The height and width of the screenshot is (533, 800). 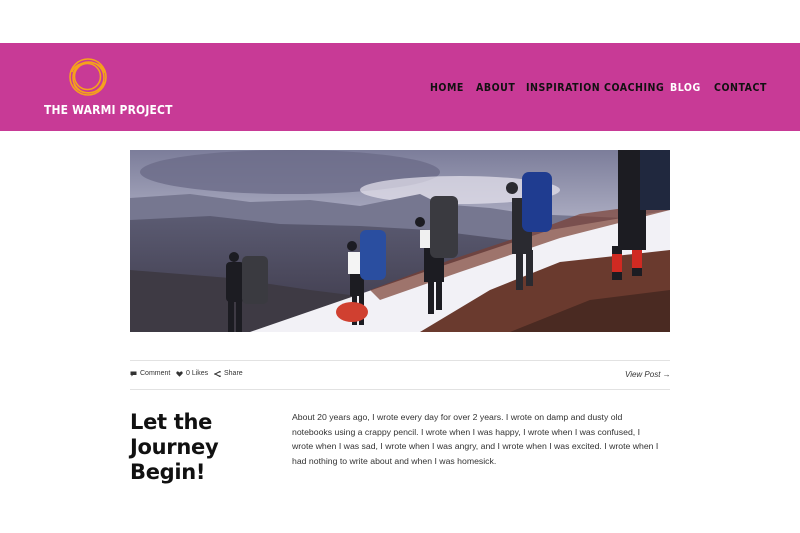 What do you see at coordinates (563, 87) in the screenshot?
I see `nav-inspiration: INSPIRATION` at bounding box center [563, 87].